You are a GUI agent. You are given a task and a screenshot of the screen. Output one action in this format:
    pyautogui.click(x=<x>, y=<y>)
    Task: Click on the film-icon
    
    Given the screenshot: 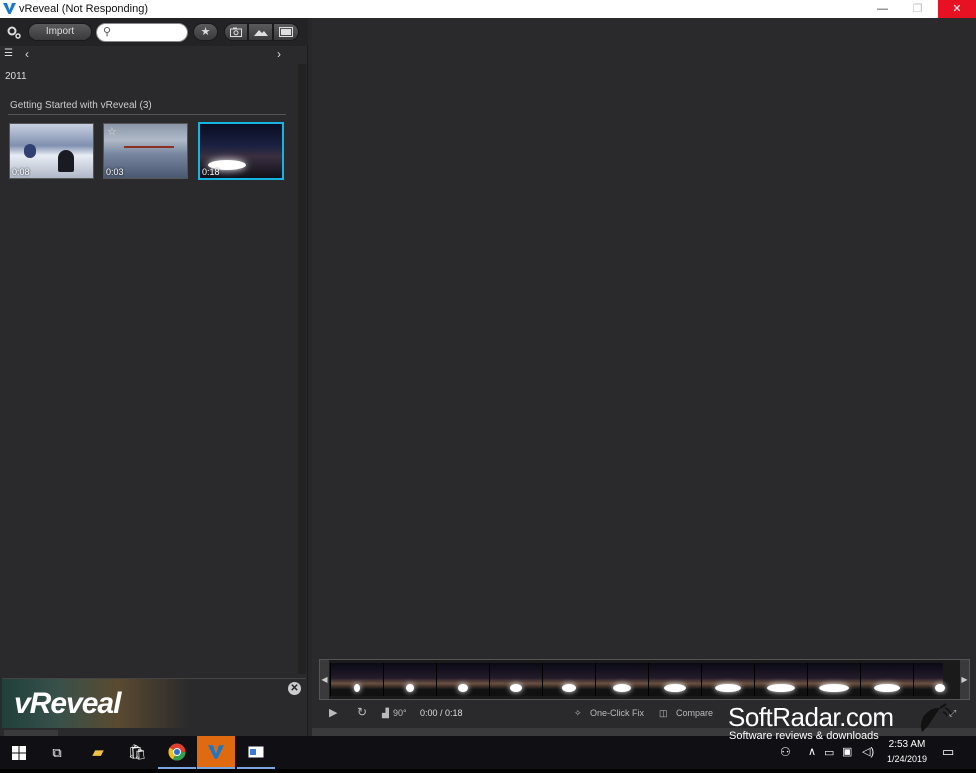 What is the action you would take?
    pyautogui.click(x=286, y=32)
    